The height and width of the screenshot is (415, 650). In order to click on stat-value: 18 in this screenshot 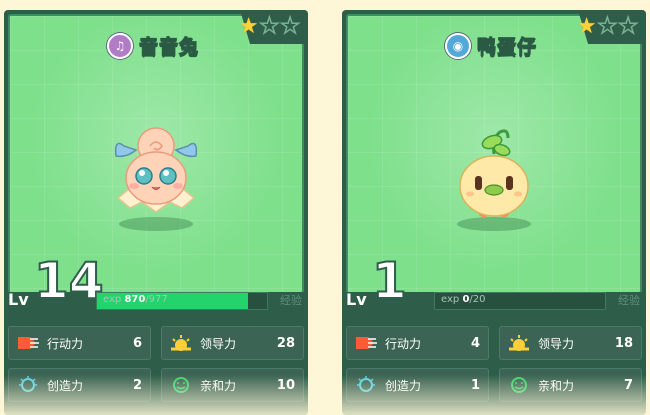, I will do `click(623, 343)`.